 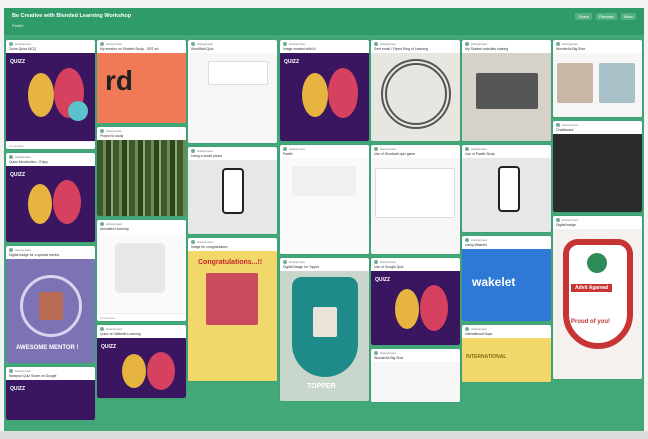 I want to click on post-card: Anonymous My Student activities sharing, so click(x=506, y=90).